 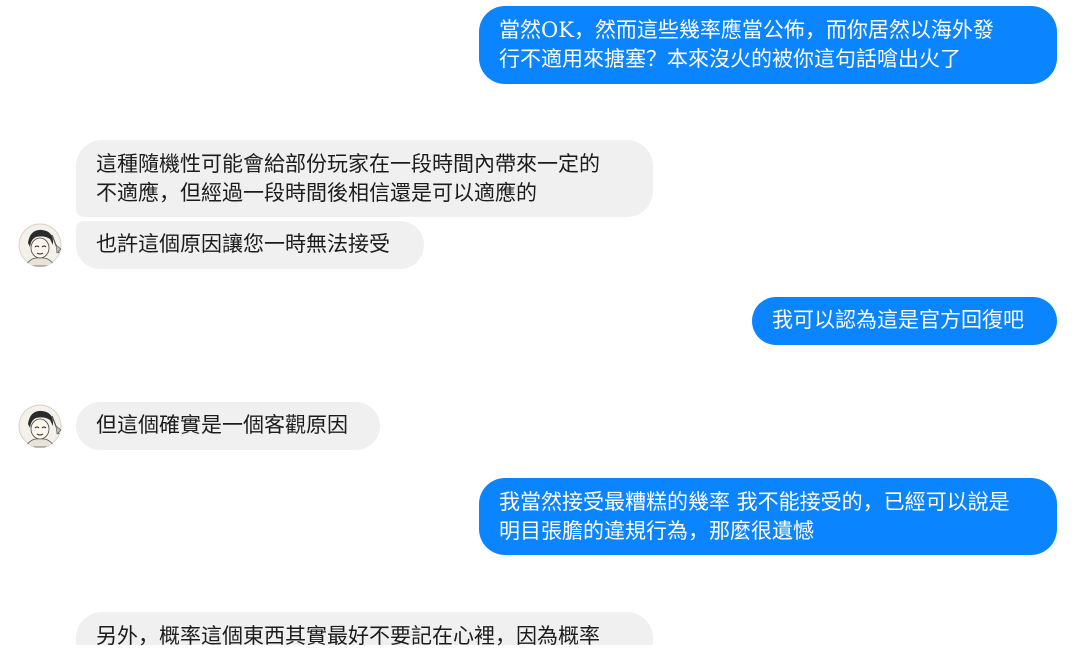 I want to click on message-text: 但這個確實是一個客觀原因, so click(x=222, y=425).